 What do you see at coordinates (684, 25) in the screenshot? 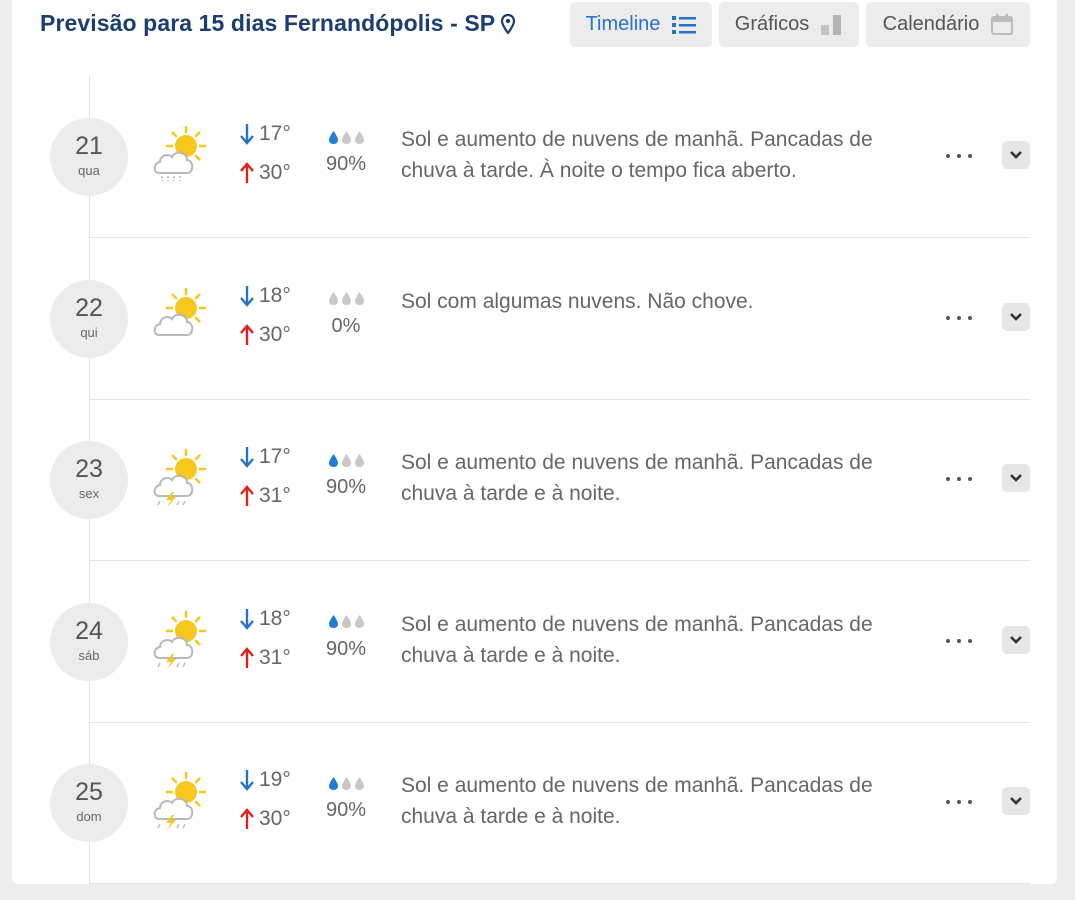
I see `list-icon` at bounding box center [684, 25].